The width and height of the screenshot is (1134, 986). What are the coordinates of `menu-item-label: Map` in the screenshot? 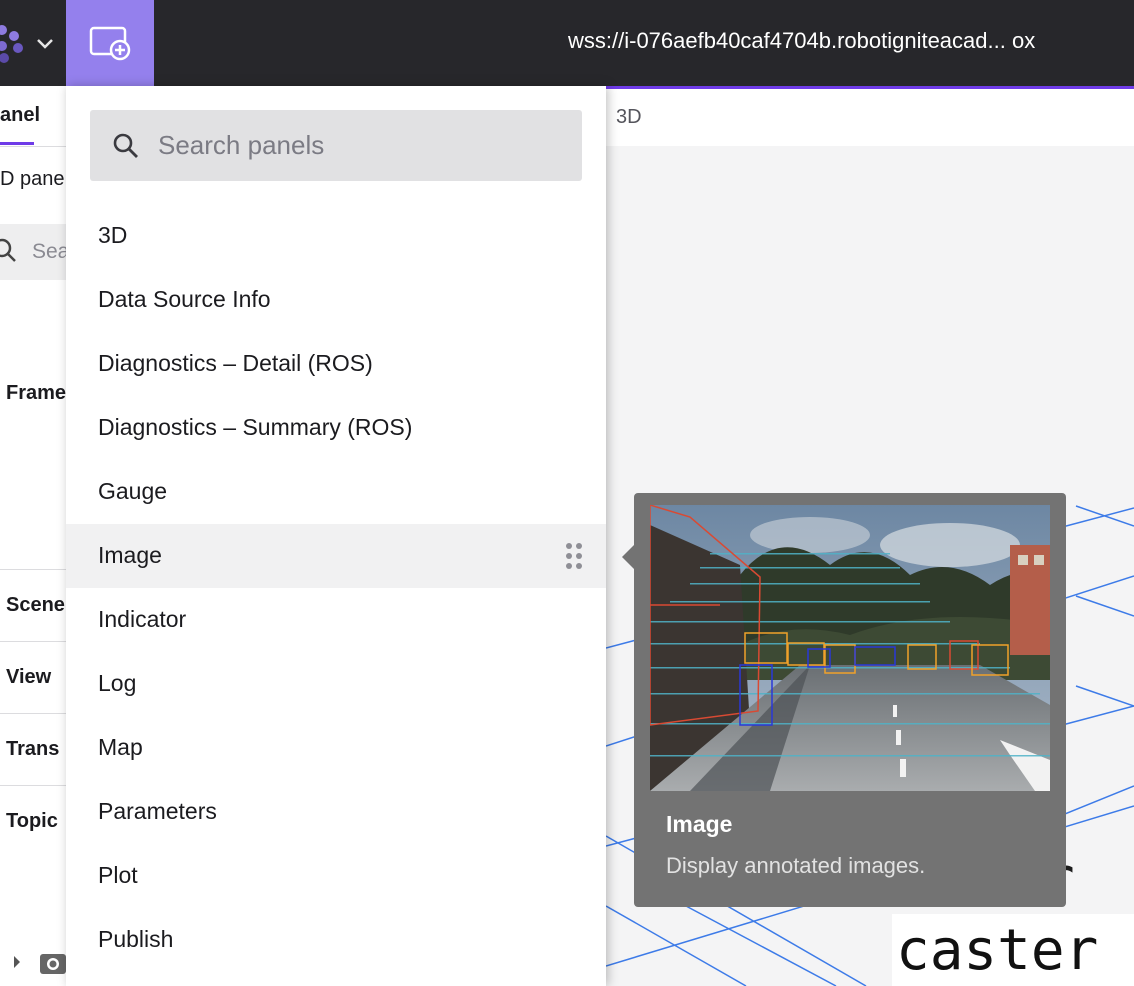 It's located at (120, 747).